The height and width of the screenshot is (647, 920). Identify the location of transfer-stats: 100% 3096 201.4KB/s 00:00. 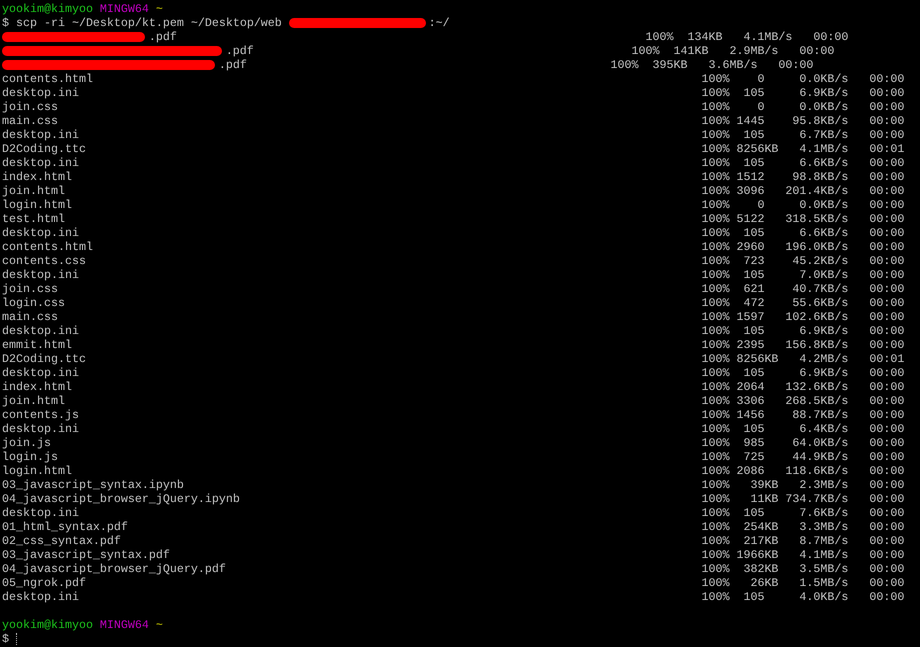
(802, 191).